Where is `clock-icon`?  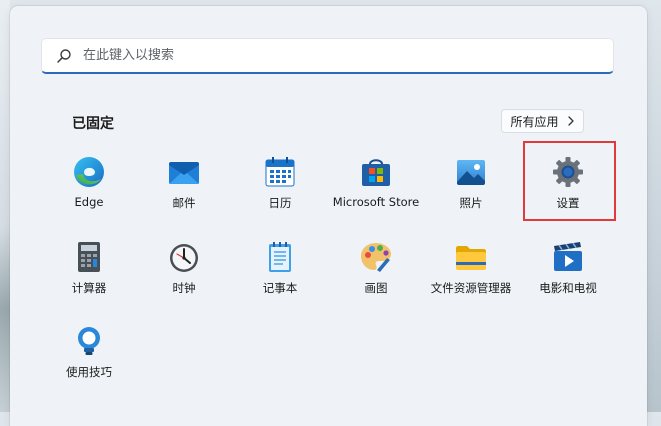 clock-icon is located at coordinates (184, 257).